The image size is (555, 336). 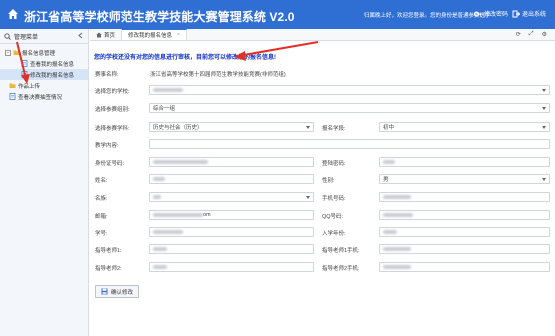 I want to click on password-input, so click(x=464, y=162).